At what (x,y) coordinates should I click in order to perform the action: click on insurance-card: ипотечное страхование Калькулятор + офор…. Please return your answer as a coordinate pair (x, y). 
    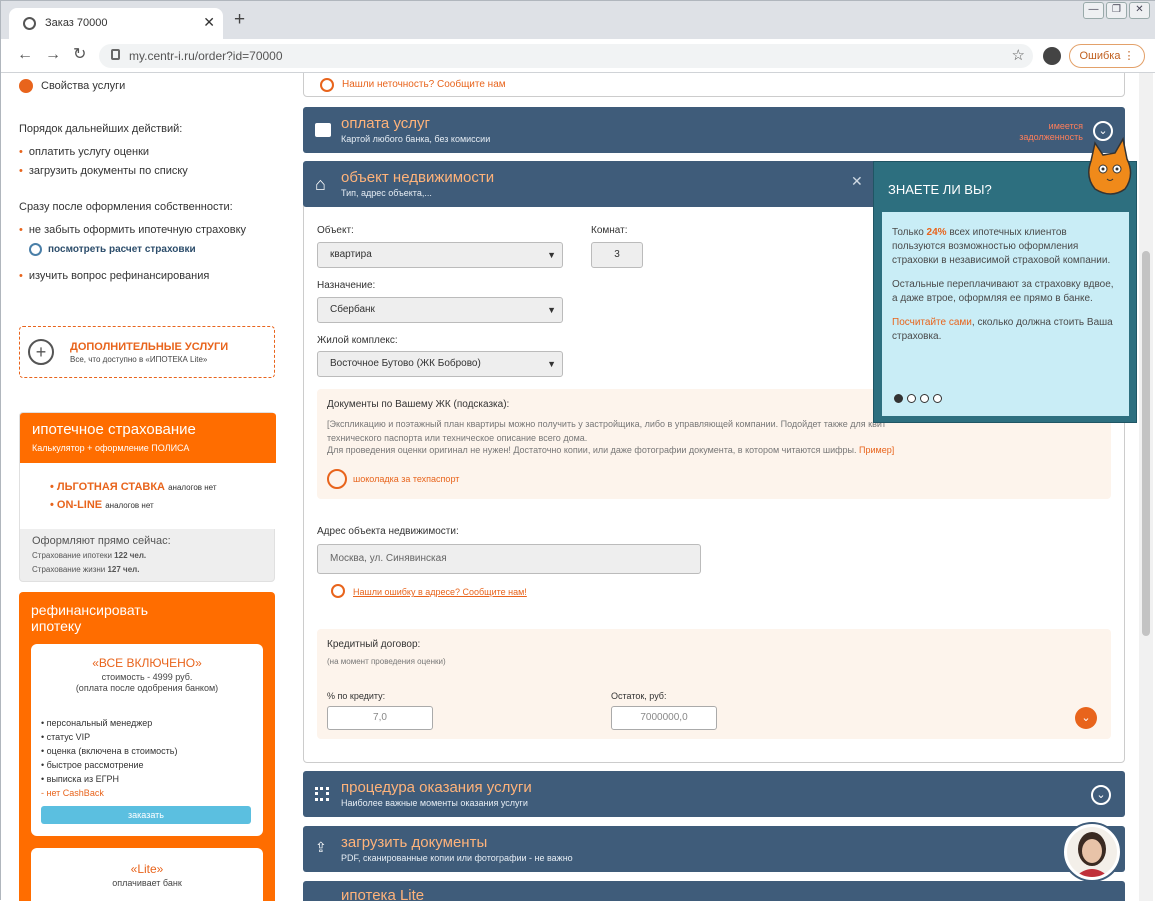
    Looking at the image, I should click on (147, 497).